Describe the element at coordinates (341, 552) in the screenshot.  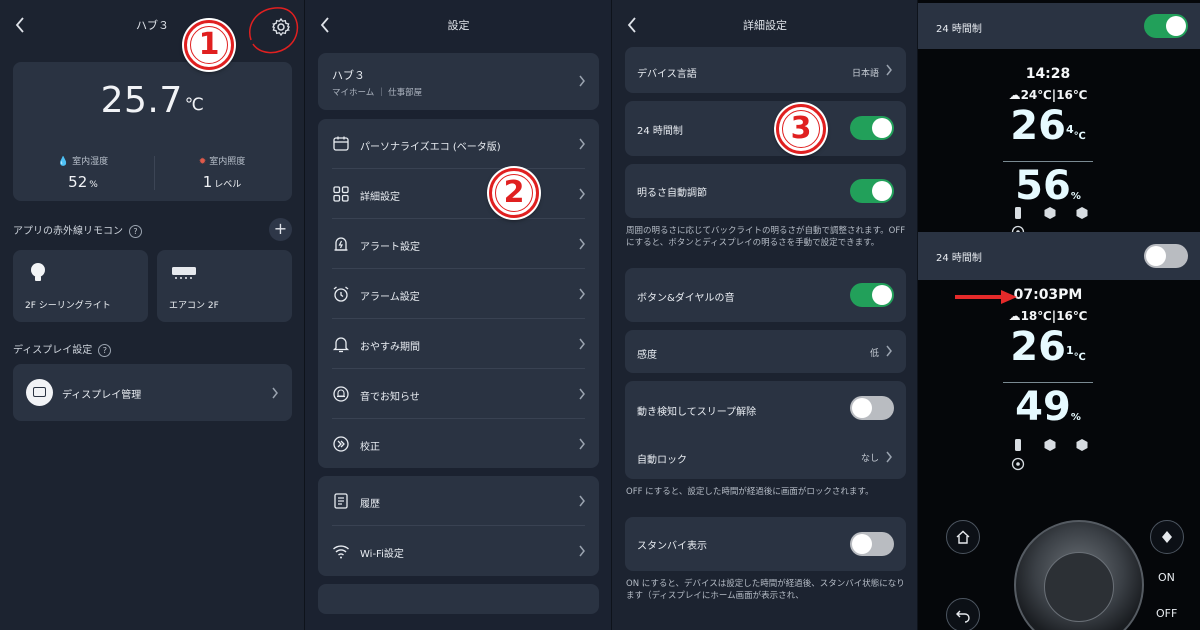
I see `wifi-icon` at that location.